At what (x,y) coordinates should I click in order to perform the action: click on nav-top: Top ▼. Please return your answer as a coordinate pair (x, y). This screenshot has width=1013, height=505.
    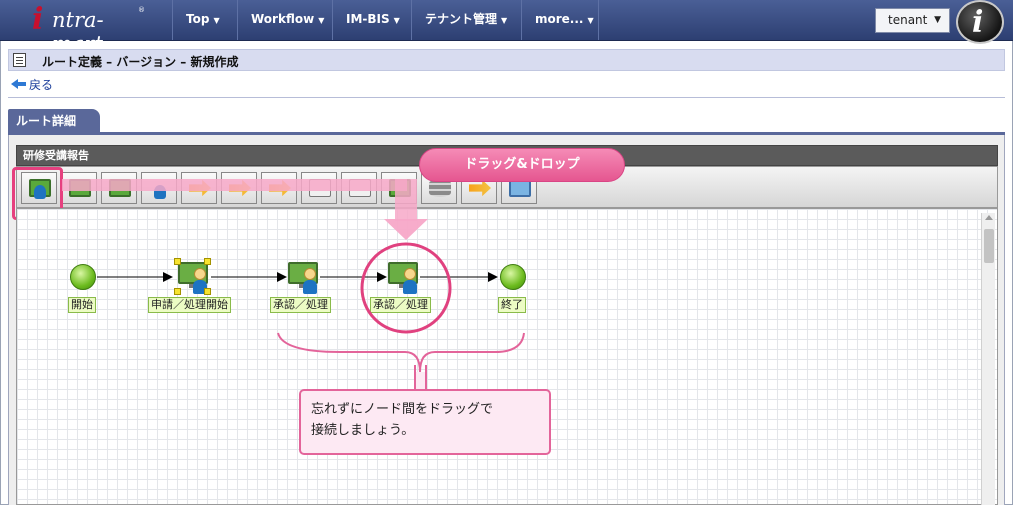
    Looking at the image, I should click on (204, 20).